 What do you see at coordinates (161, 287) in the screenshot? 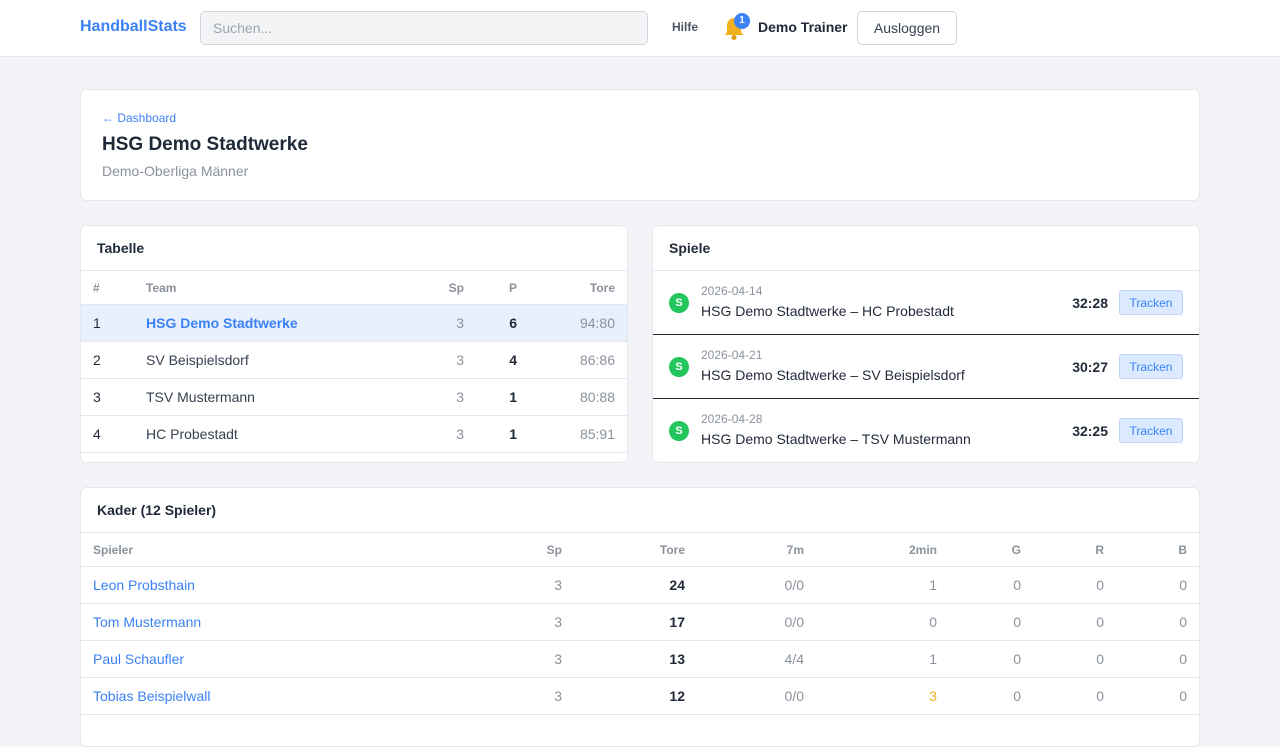
I see `col-team: Team` at bounding box center [161, 287].